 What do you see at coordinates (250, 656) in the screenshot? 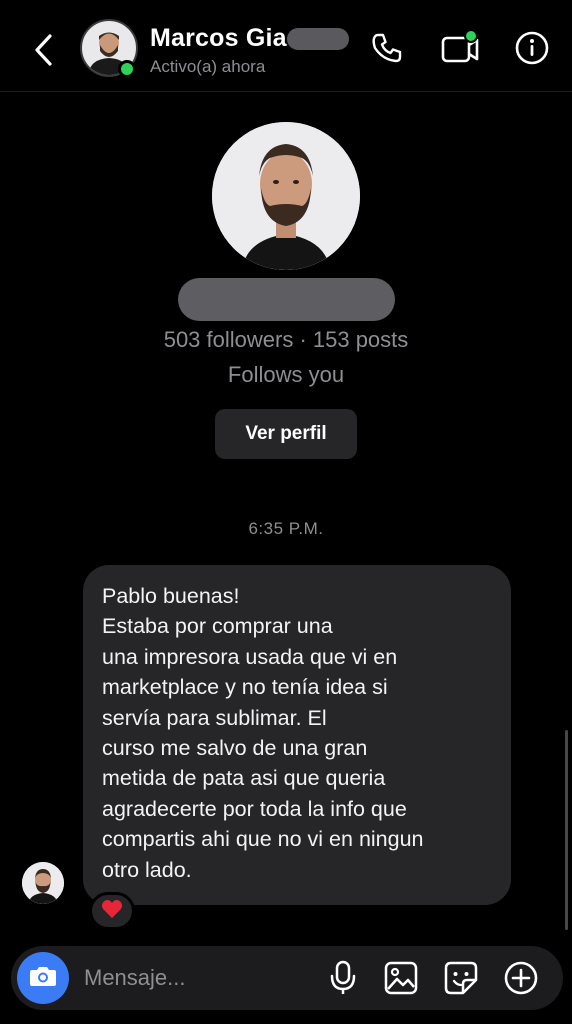
I see `message-line: una impresora usada que vi en` at bounding box center [250, 656].